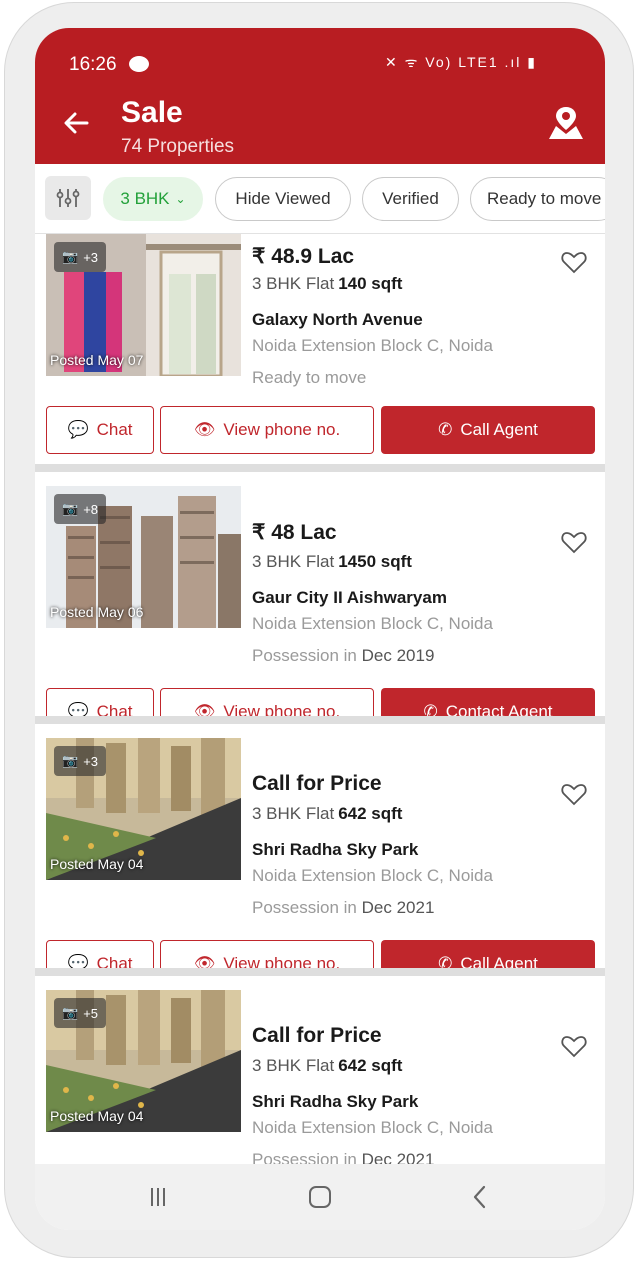 This screenshot has width=638, height=1262. Describe the element at coordinates (97, 612) in the screenshot. I see `posted-date: Posted May 06` at that location.